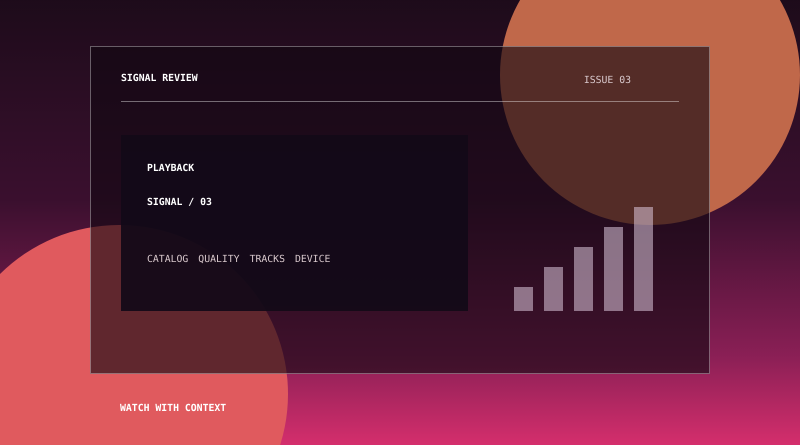 This screenshot has height=445, width=800. I want to click on tag-label: DEVICE, so click(312, 259).